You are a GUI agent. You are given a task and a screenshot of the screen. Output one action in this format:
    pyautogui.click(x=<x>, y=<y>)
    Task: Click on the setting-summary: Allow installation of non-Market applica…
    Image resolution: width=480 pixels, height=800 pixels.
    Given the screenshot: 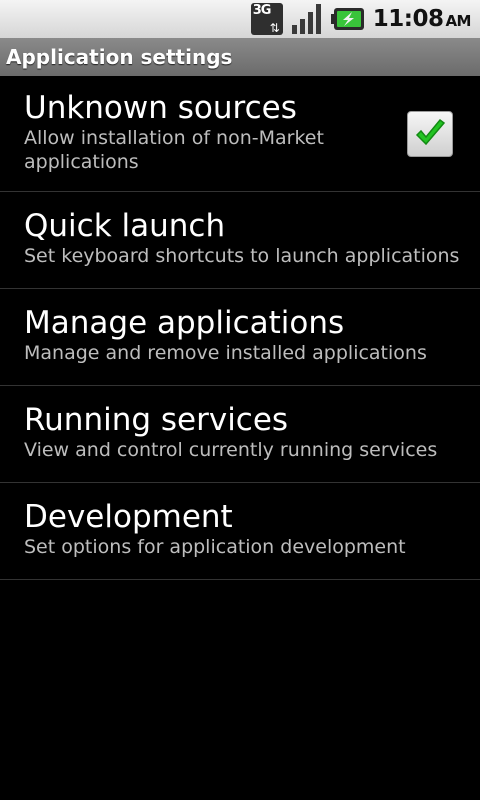 What is the action you would take?
    pyautogui.click(x=174, y=150)
    